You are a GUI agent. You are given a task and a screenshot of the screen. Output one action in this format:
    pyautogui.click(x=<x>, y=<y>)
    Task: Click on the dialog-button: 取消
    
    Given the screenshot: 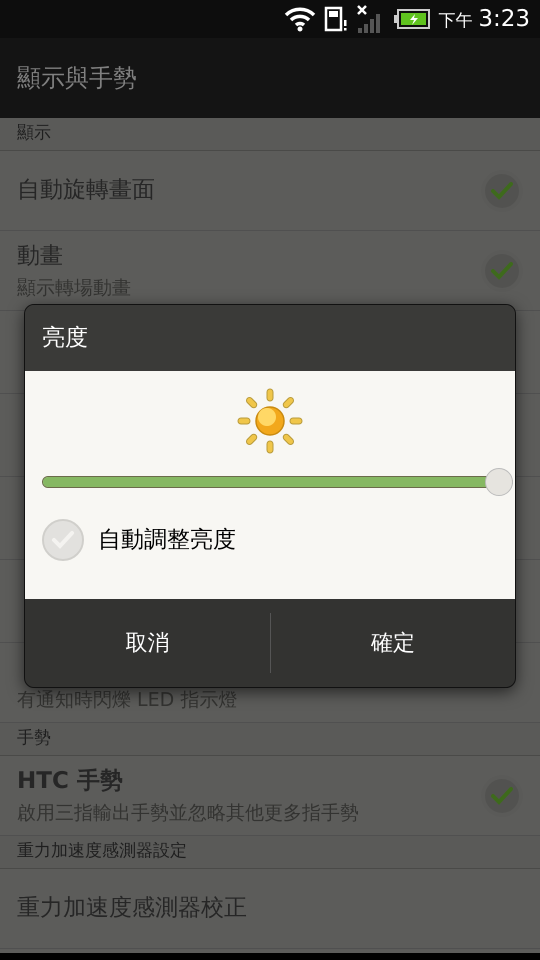 What is the action you would take?
    pyautogui.click(x=147, y=643)
    